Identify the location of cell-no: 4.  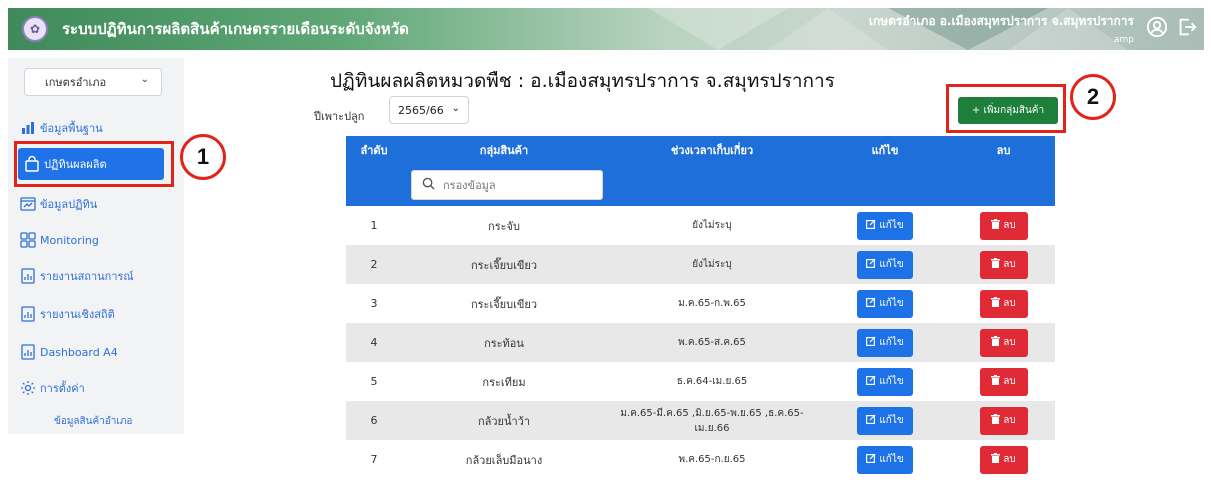
(374, 342).